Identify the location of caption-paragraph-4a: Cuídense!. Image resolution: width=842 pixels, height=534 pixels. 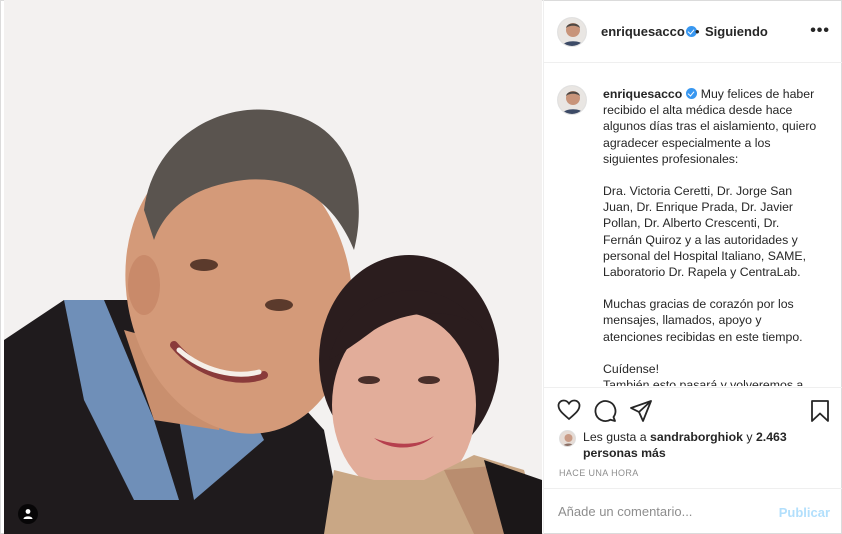
(631, 368).